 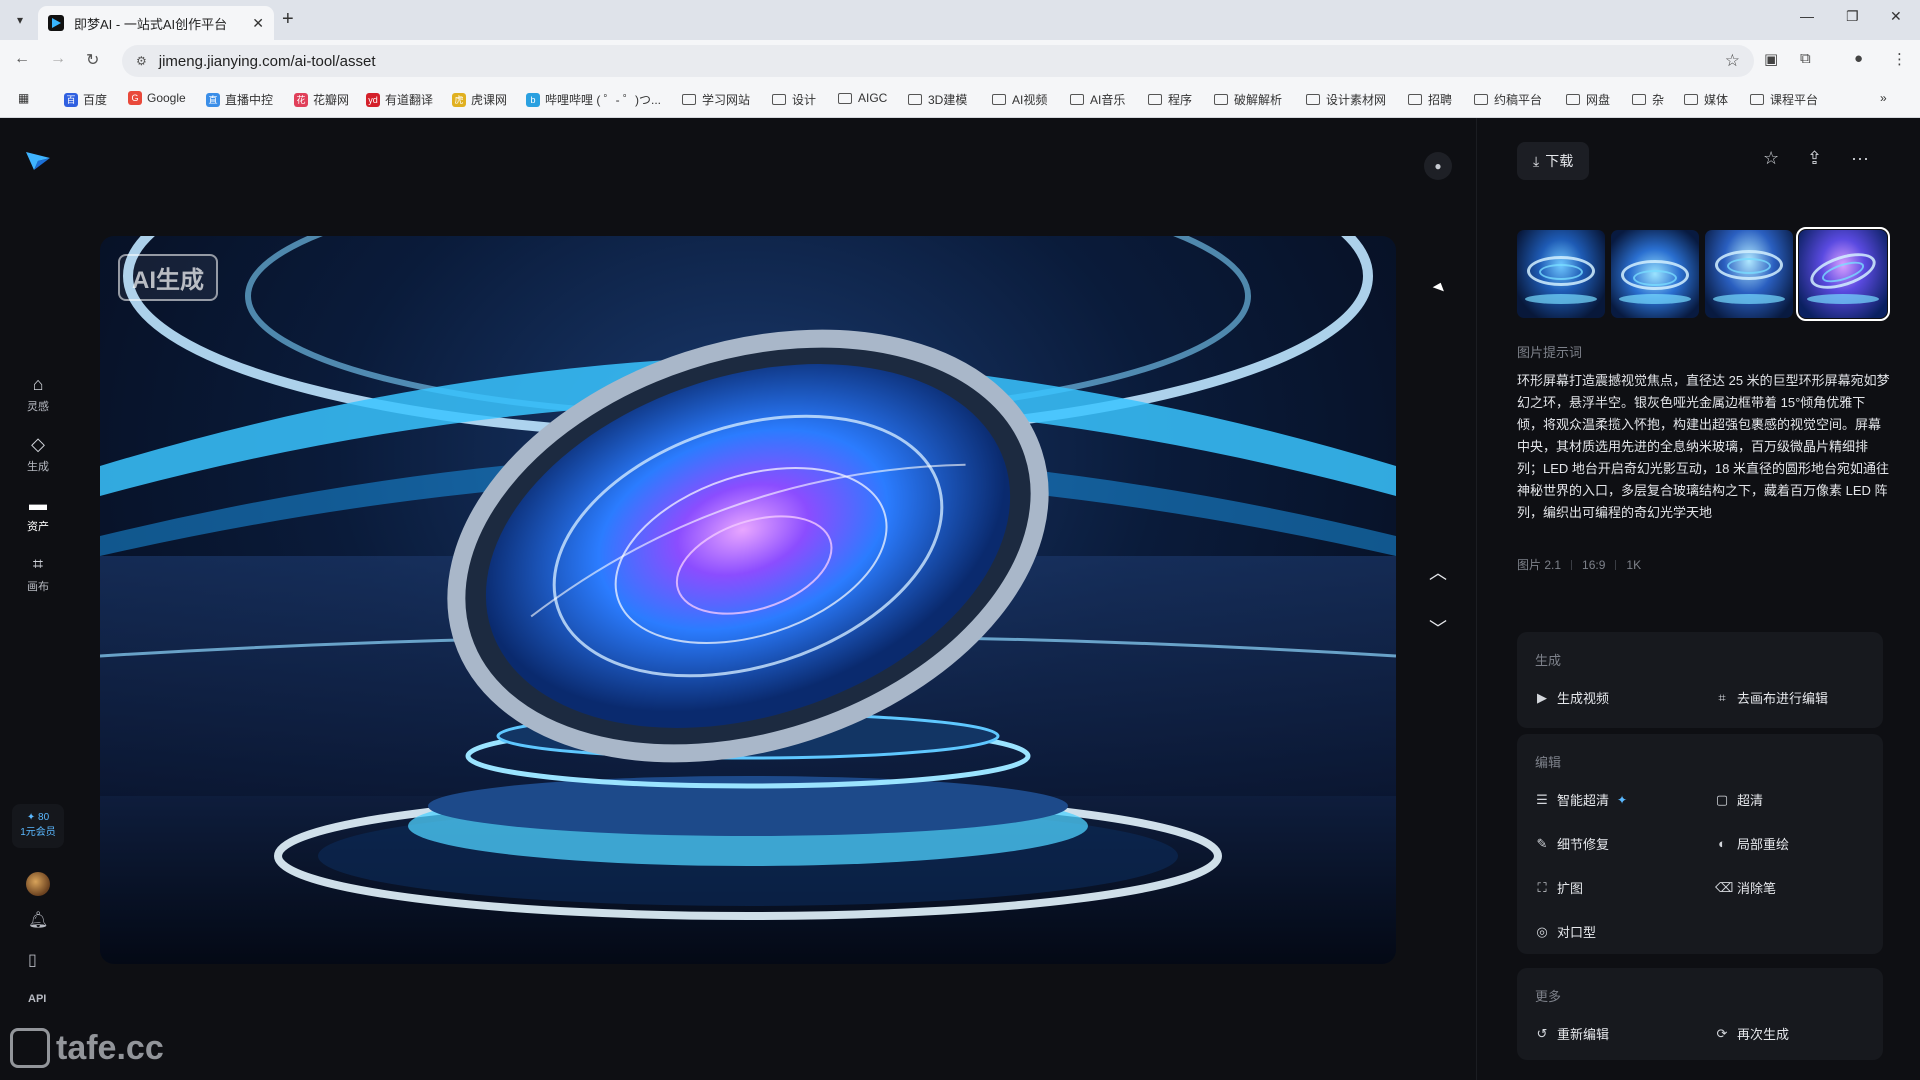 What do you see at coordinates (1722, 843) in the screenshot?
I see `palette-icon: ◐` at bounding box center [1722, 843].